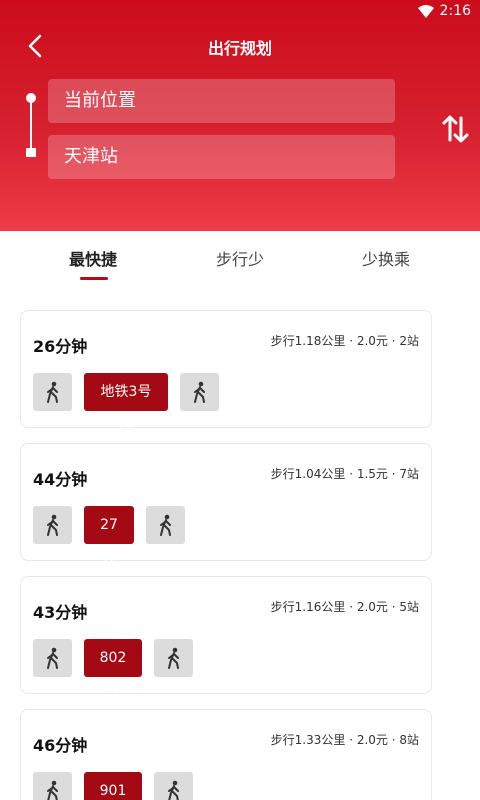  I want to click on route-card: 43分钟 步行1.16公里 · 2.0元 · 5站 802路, so click(226, 640).